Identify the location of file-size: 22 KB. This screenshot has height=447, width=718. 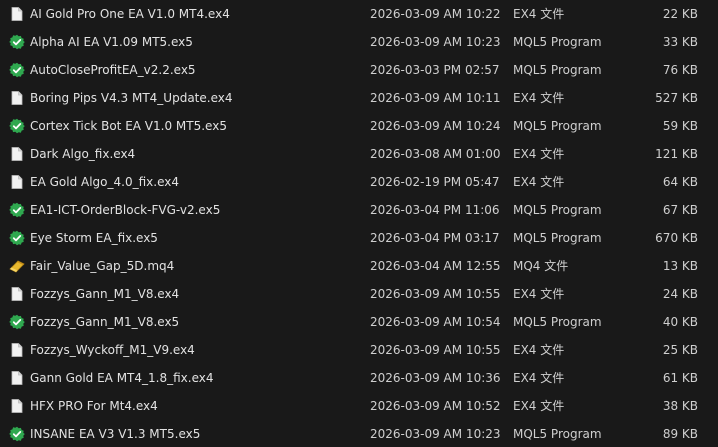
(680, 14).